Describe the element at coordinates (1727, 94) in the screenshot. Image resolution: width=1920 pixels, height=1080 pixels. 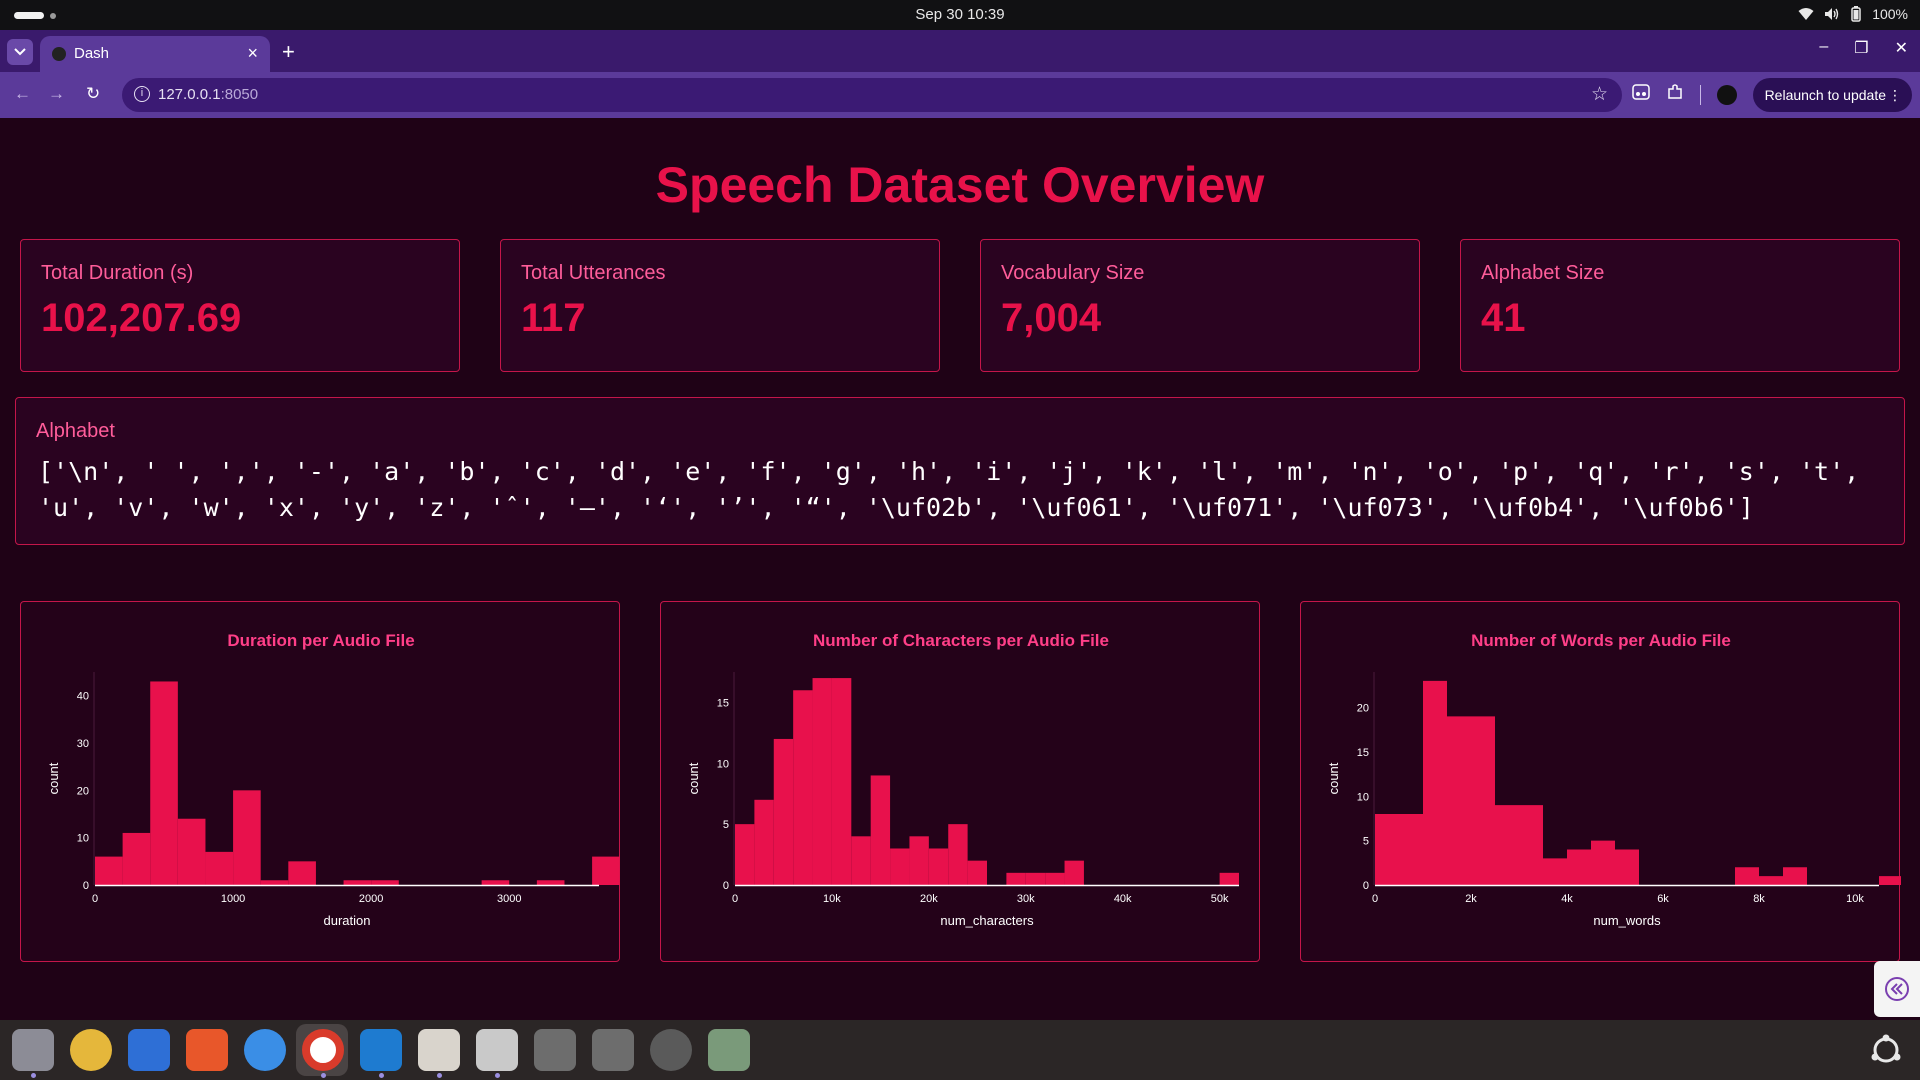
I see `profile-avatar` at that location.